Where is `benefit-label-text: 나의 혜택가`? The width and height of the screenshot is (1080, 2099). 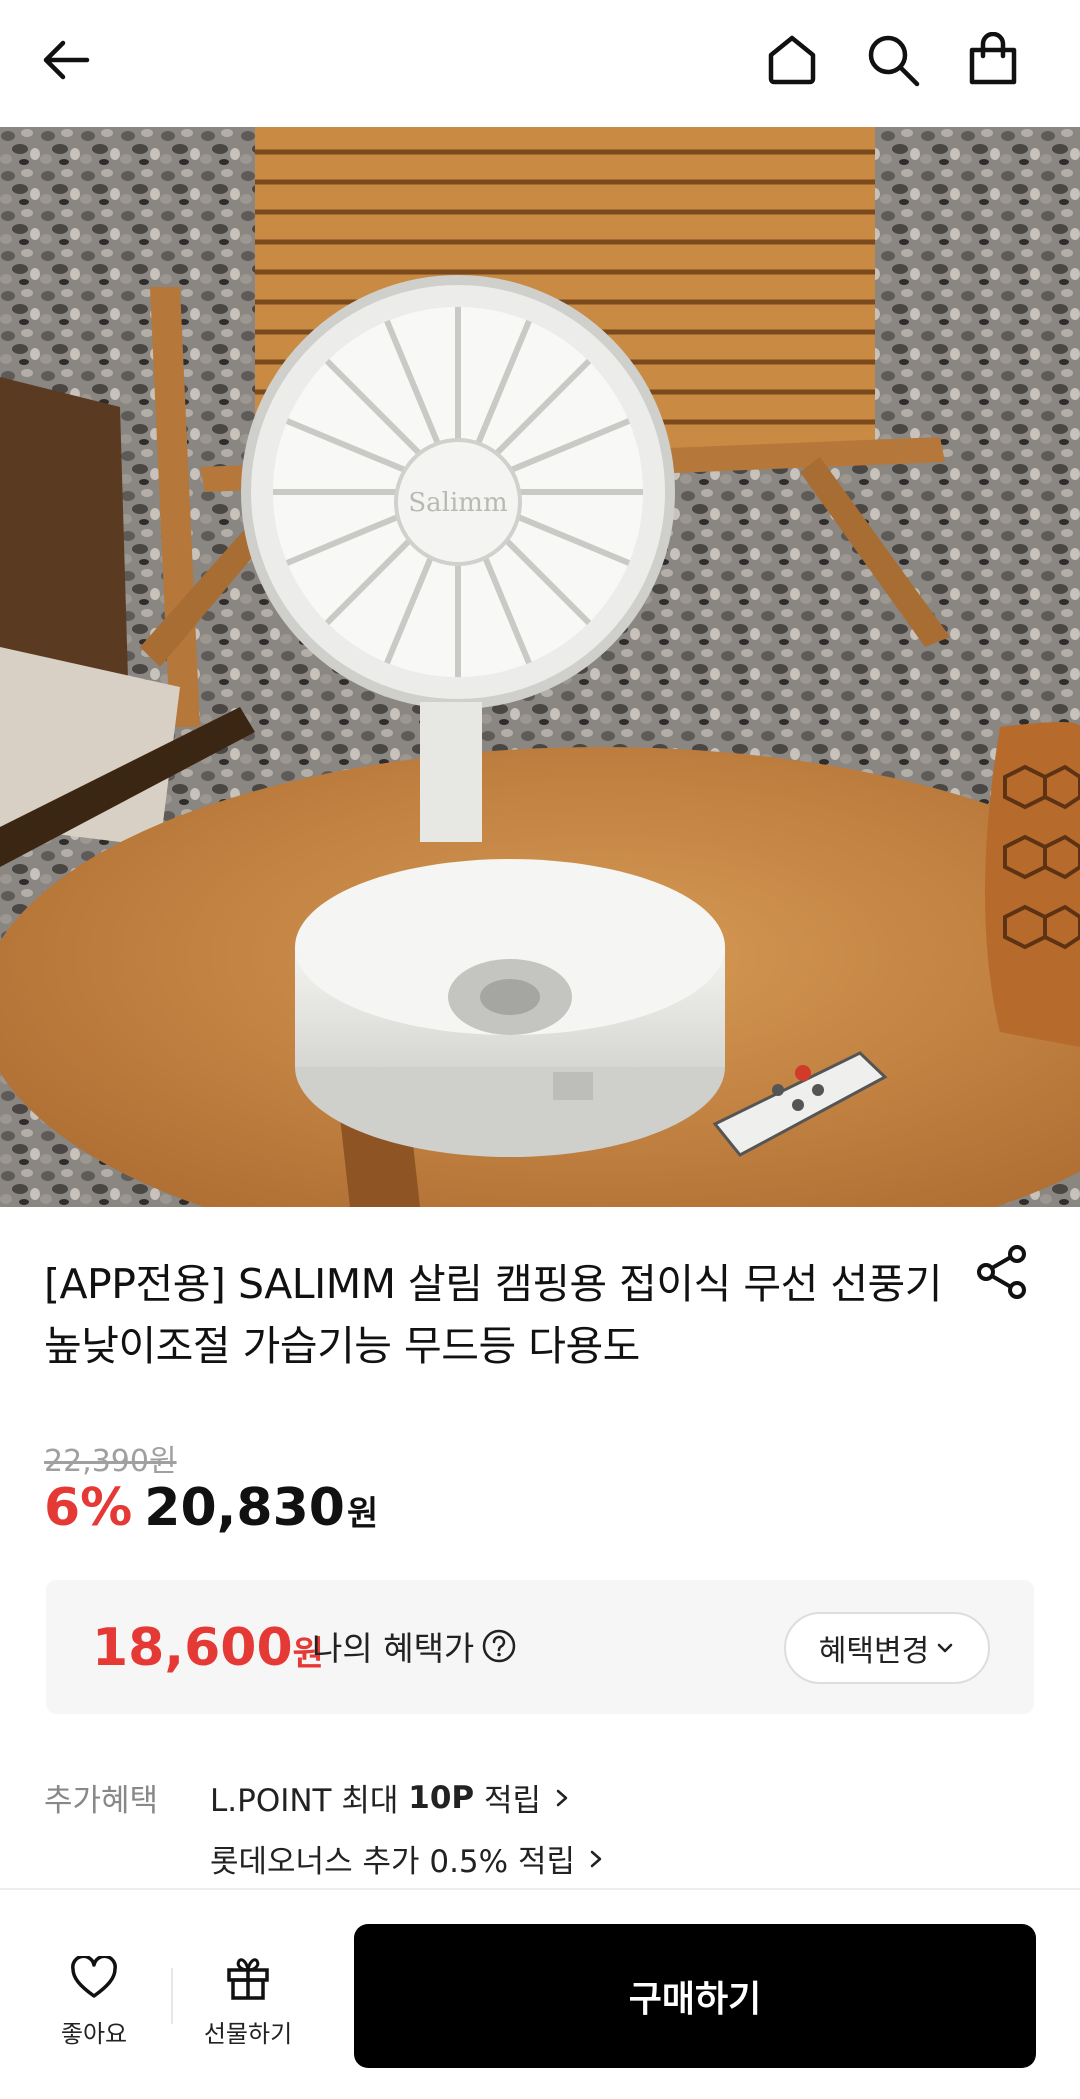 benefit-label-text: 나의 혜택가 is located at coordinates (393, 1648).